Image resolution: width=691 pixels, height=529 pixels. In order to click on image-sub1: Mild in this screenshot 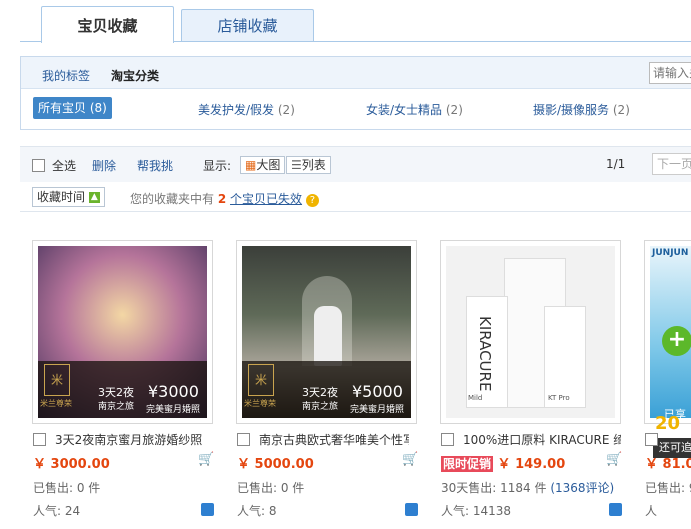, I will do `click(475, 398)`.